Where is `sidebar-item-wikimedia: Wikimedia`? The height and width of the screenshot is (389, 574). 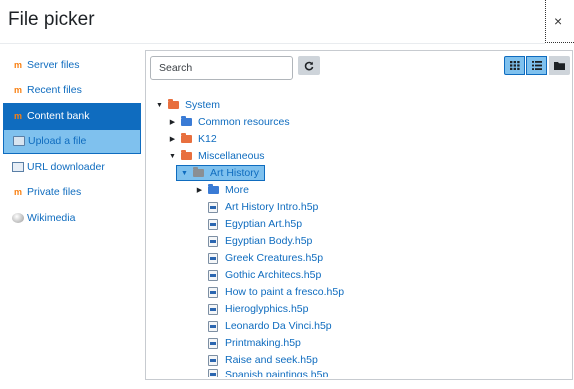 sidebar-item-wikimedia: Wikimedia is located at coordinates (72, 218).